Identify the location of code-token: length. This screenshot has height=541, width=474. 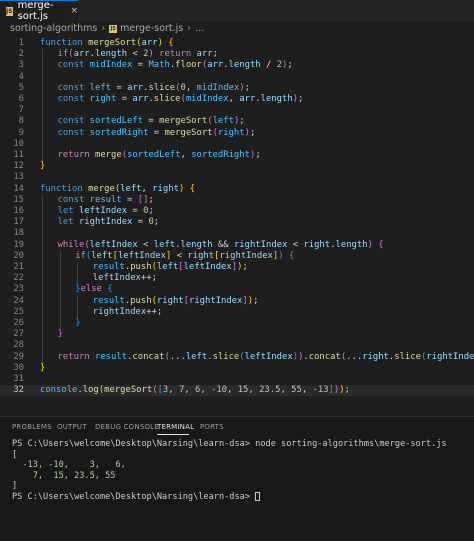
(276, 99).